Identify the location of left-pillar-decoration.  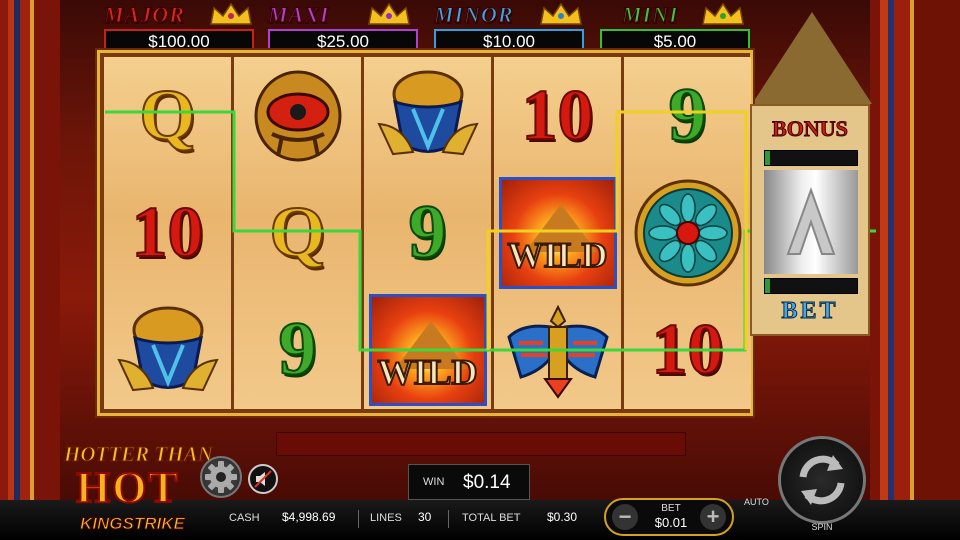
(30, 270).